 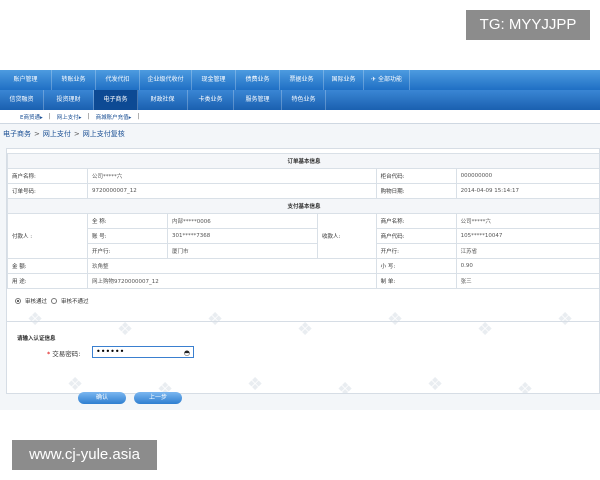 I want to click on confirm-button: 确认, so click(x=102, y=398).